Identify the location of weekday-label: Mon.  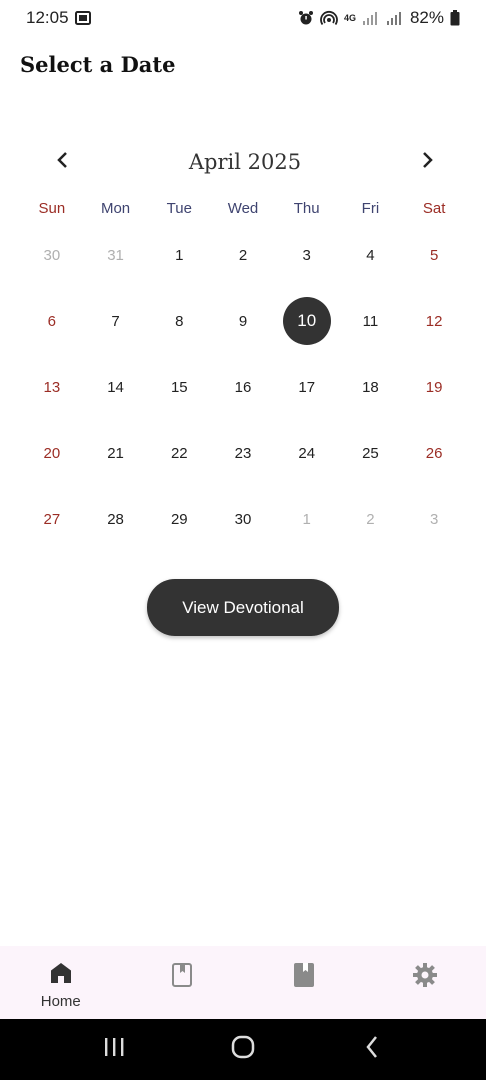
(115, 208).